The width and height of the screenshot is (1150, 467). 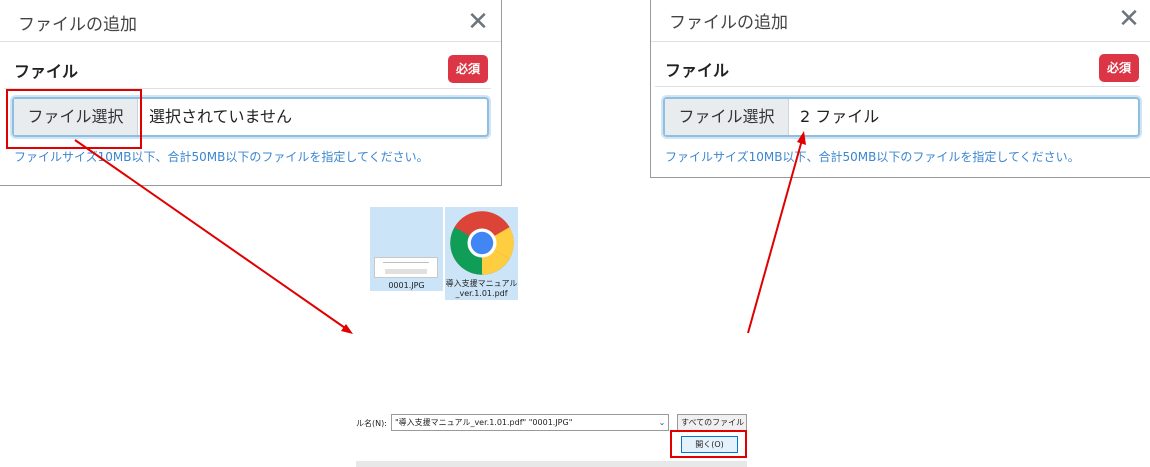 I want to click on choose-file-button: ファイル選択, so click(x=727, y=117).